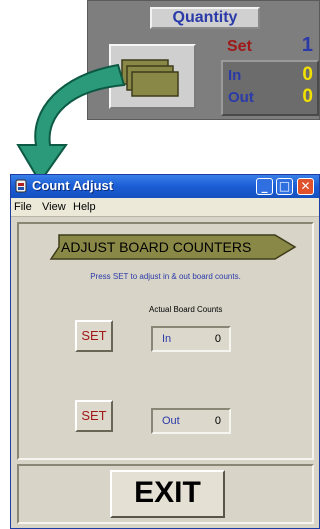  What do you see at coordinates (191, 339) in the screenshot?
I see `in-count-field: In 0` at bounding box center [191, 339].